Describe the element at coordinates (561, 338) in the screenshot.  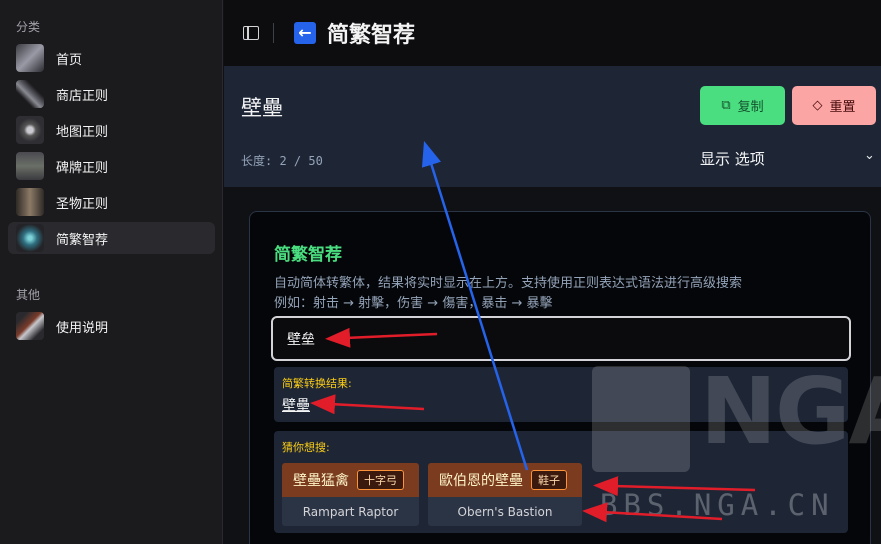
I see `search-input` at that location.